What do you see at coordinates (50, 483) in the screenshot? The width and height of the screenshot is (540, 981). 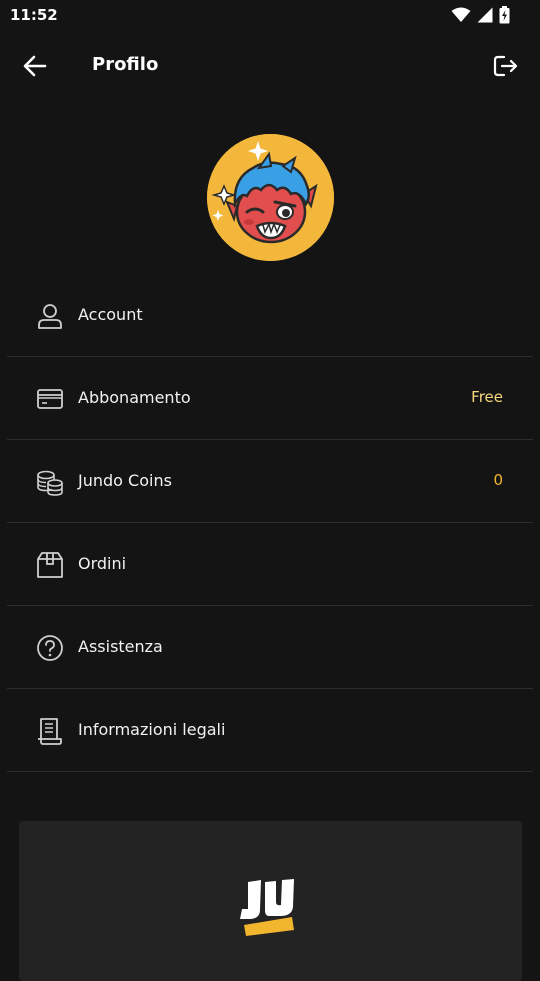 I see `coins-icon` at bounding box center [50, 483].